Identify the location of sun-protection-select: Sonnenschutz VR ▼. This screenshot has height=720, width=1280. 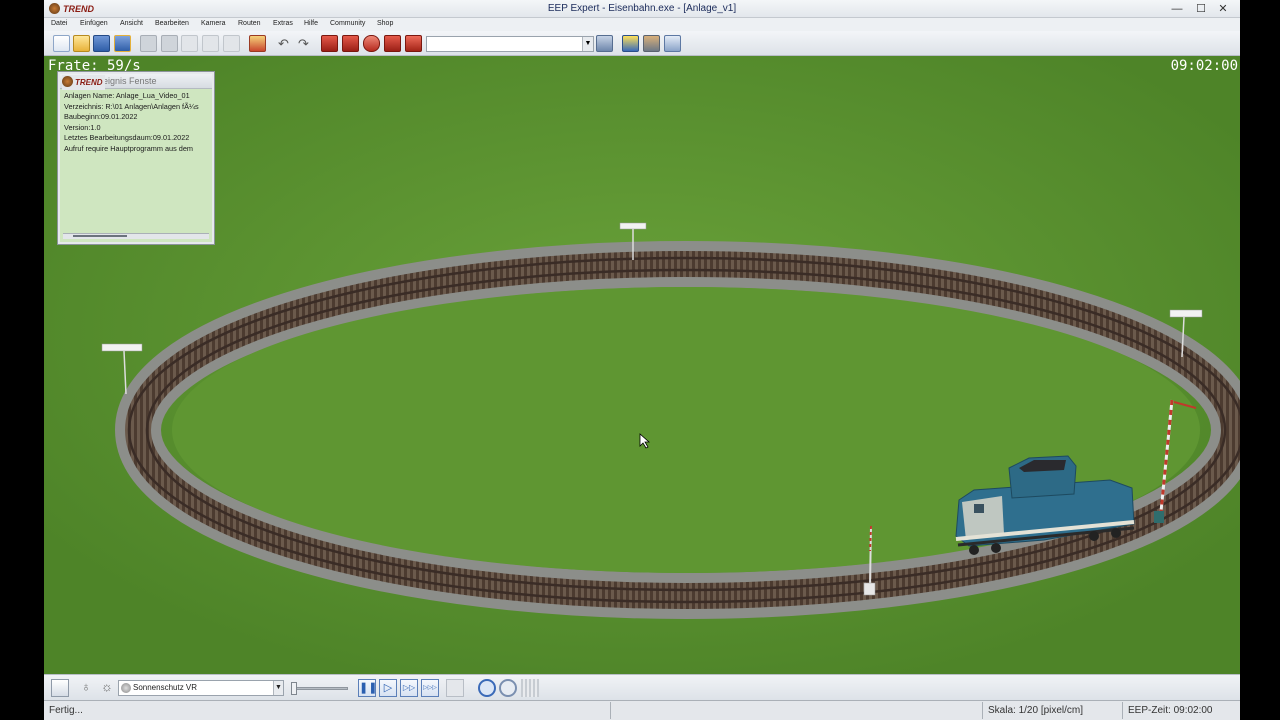
(201, 688).